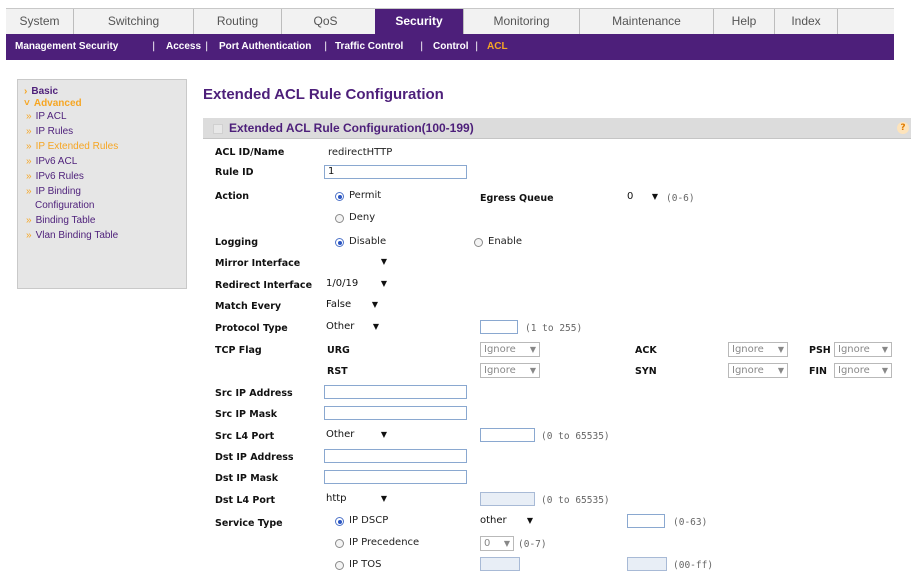 The height and width of the screenshot is (581, 914). What do you see at coordinates (497, 47) in the screenshot?
I see `subnav-acl: ACL` at bounding box center [497, 47].